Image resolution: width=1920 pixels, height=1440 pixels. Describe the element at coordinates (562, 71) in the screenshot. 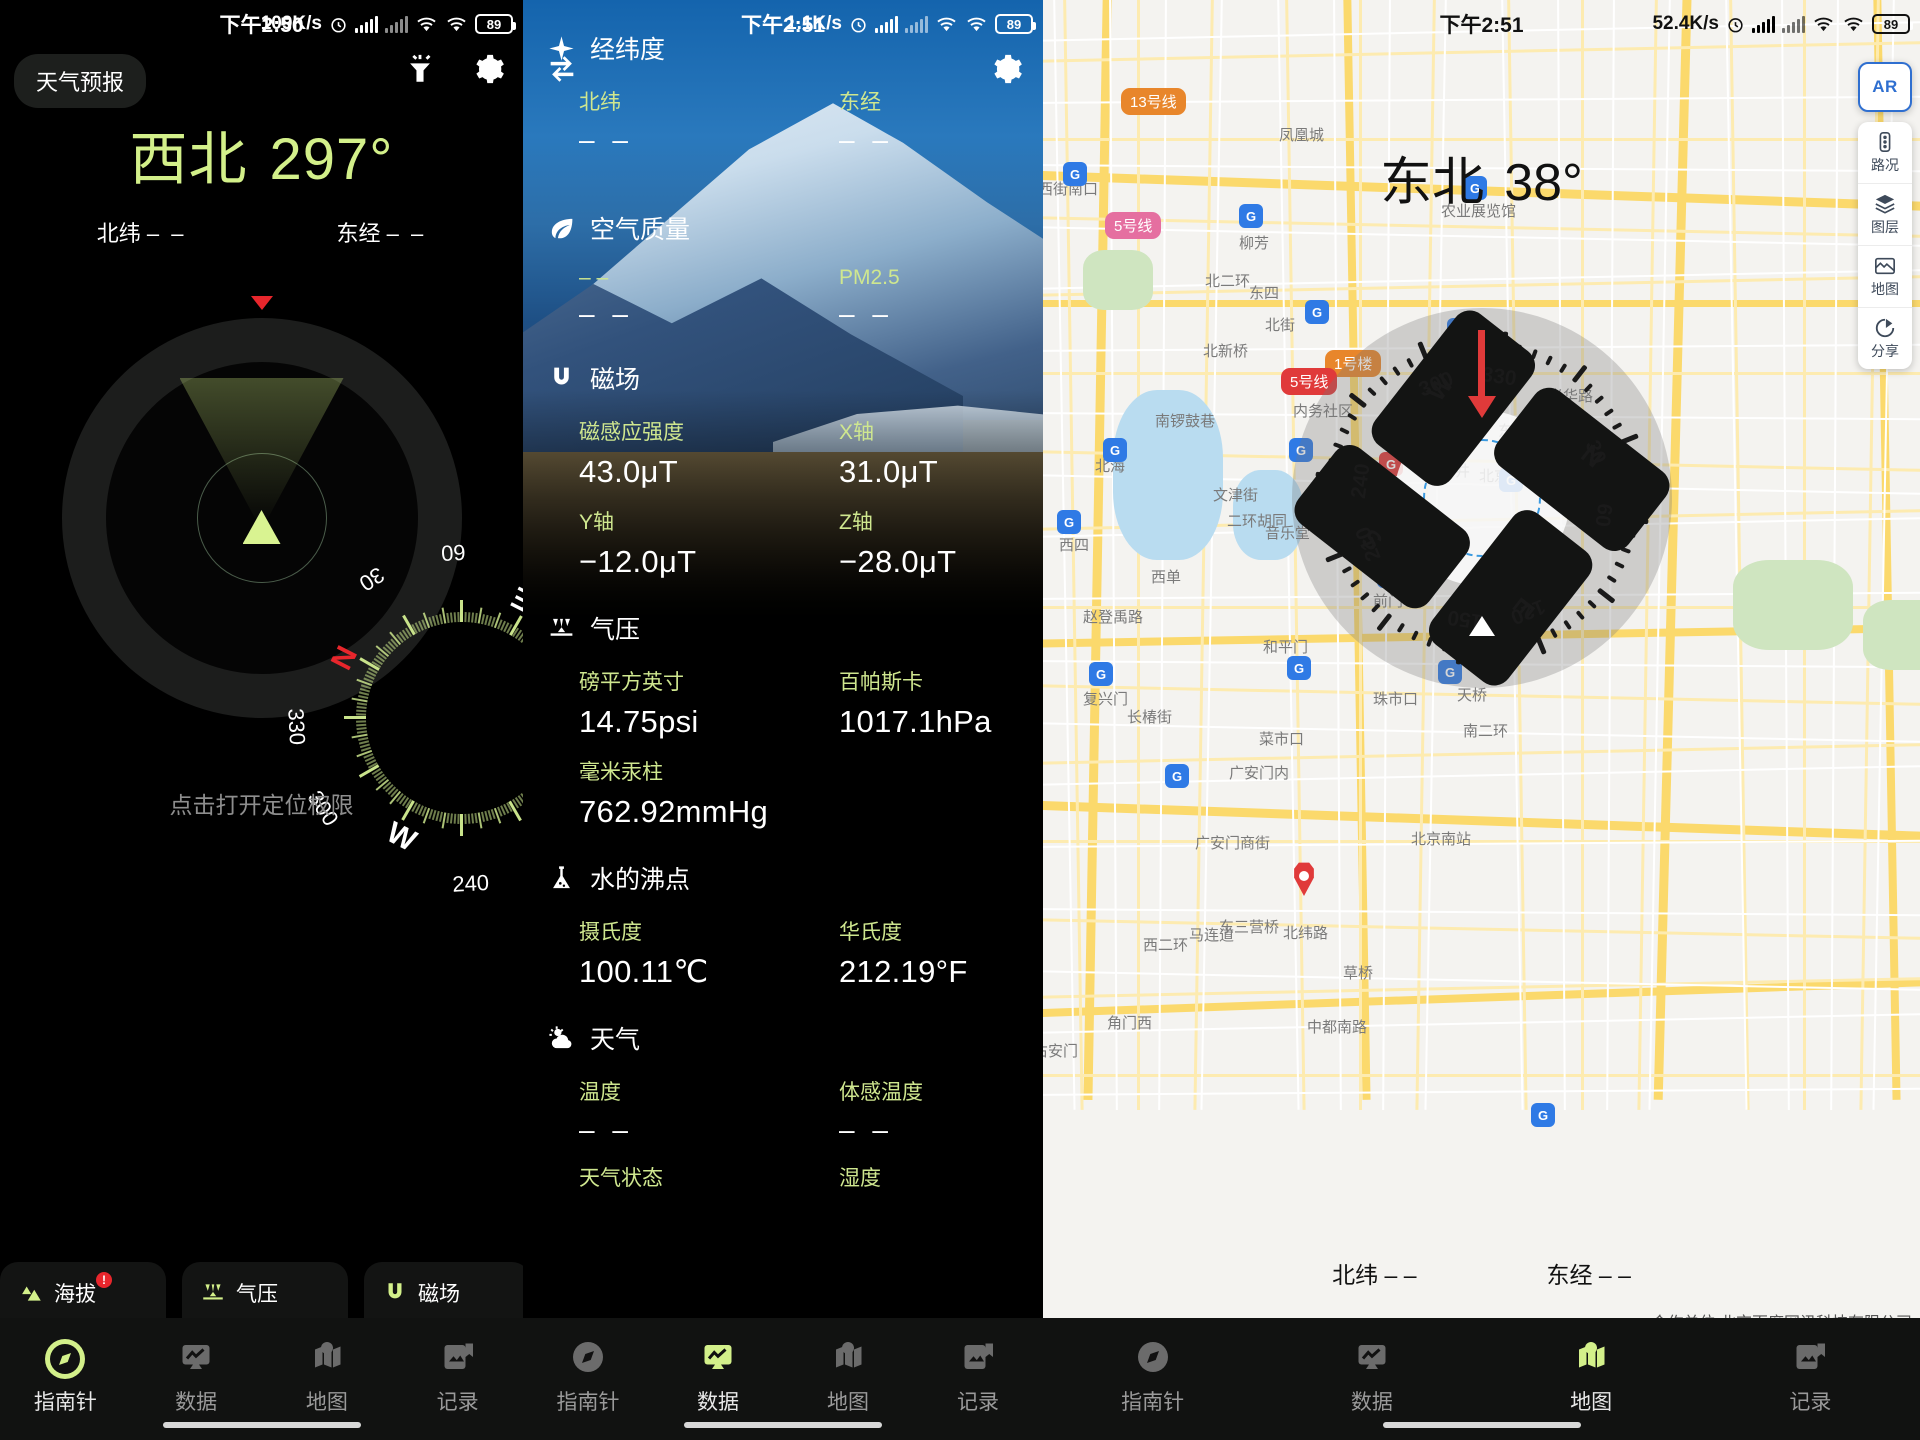

I see `refresh-icon` at that location.